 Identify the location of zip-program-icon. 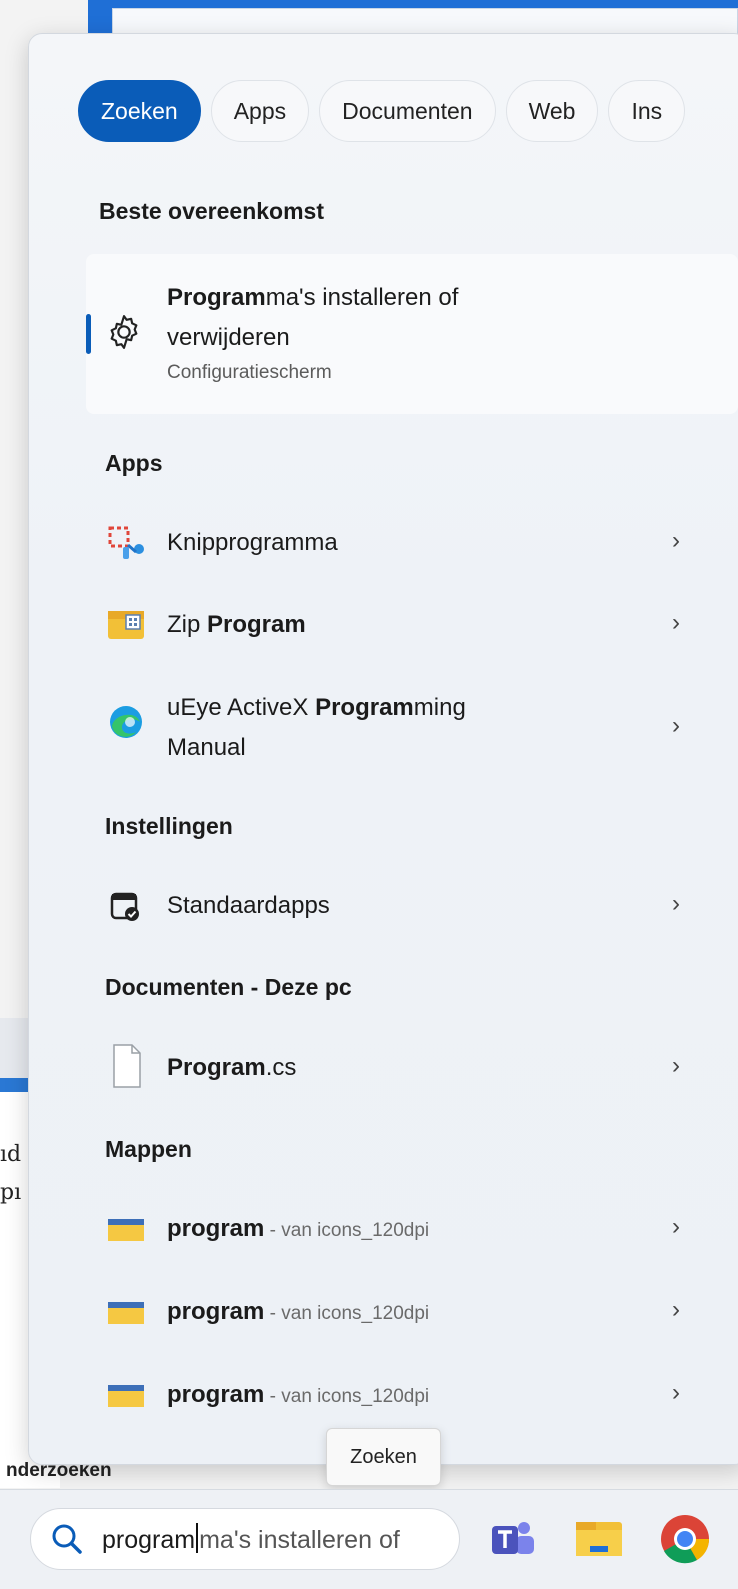
(126, 625).